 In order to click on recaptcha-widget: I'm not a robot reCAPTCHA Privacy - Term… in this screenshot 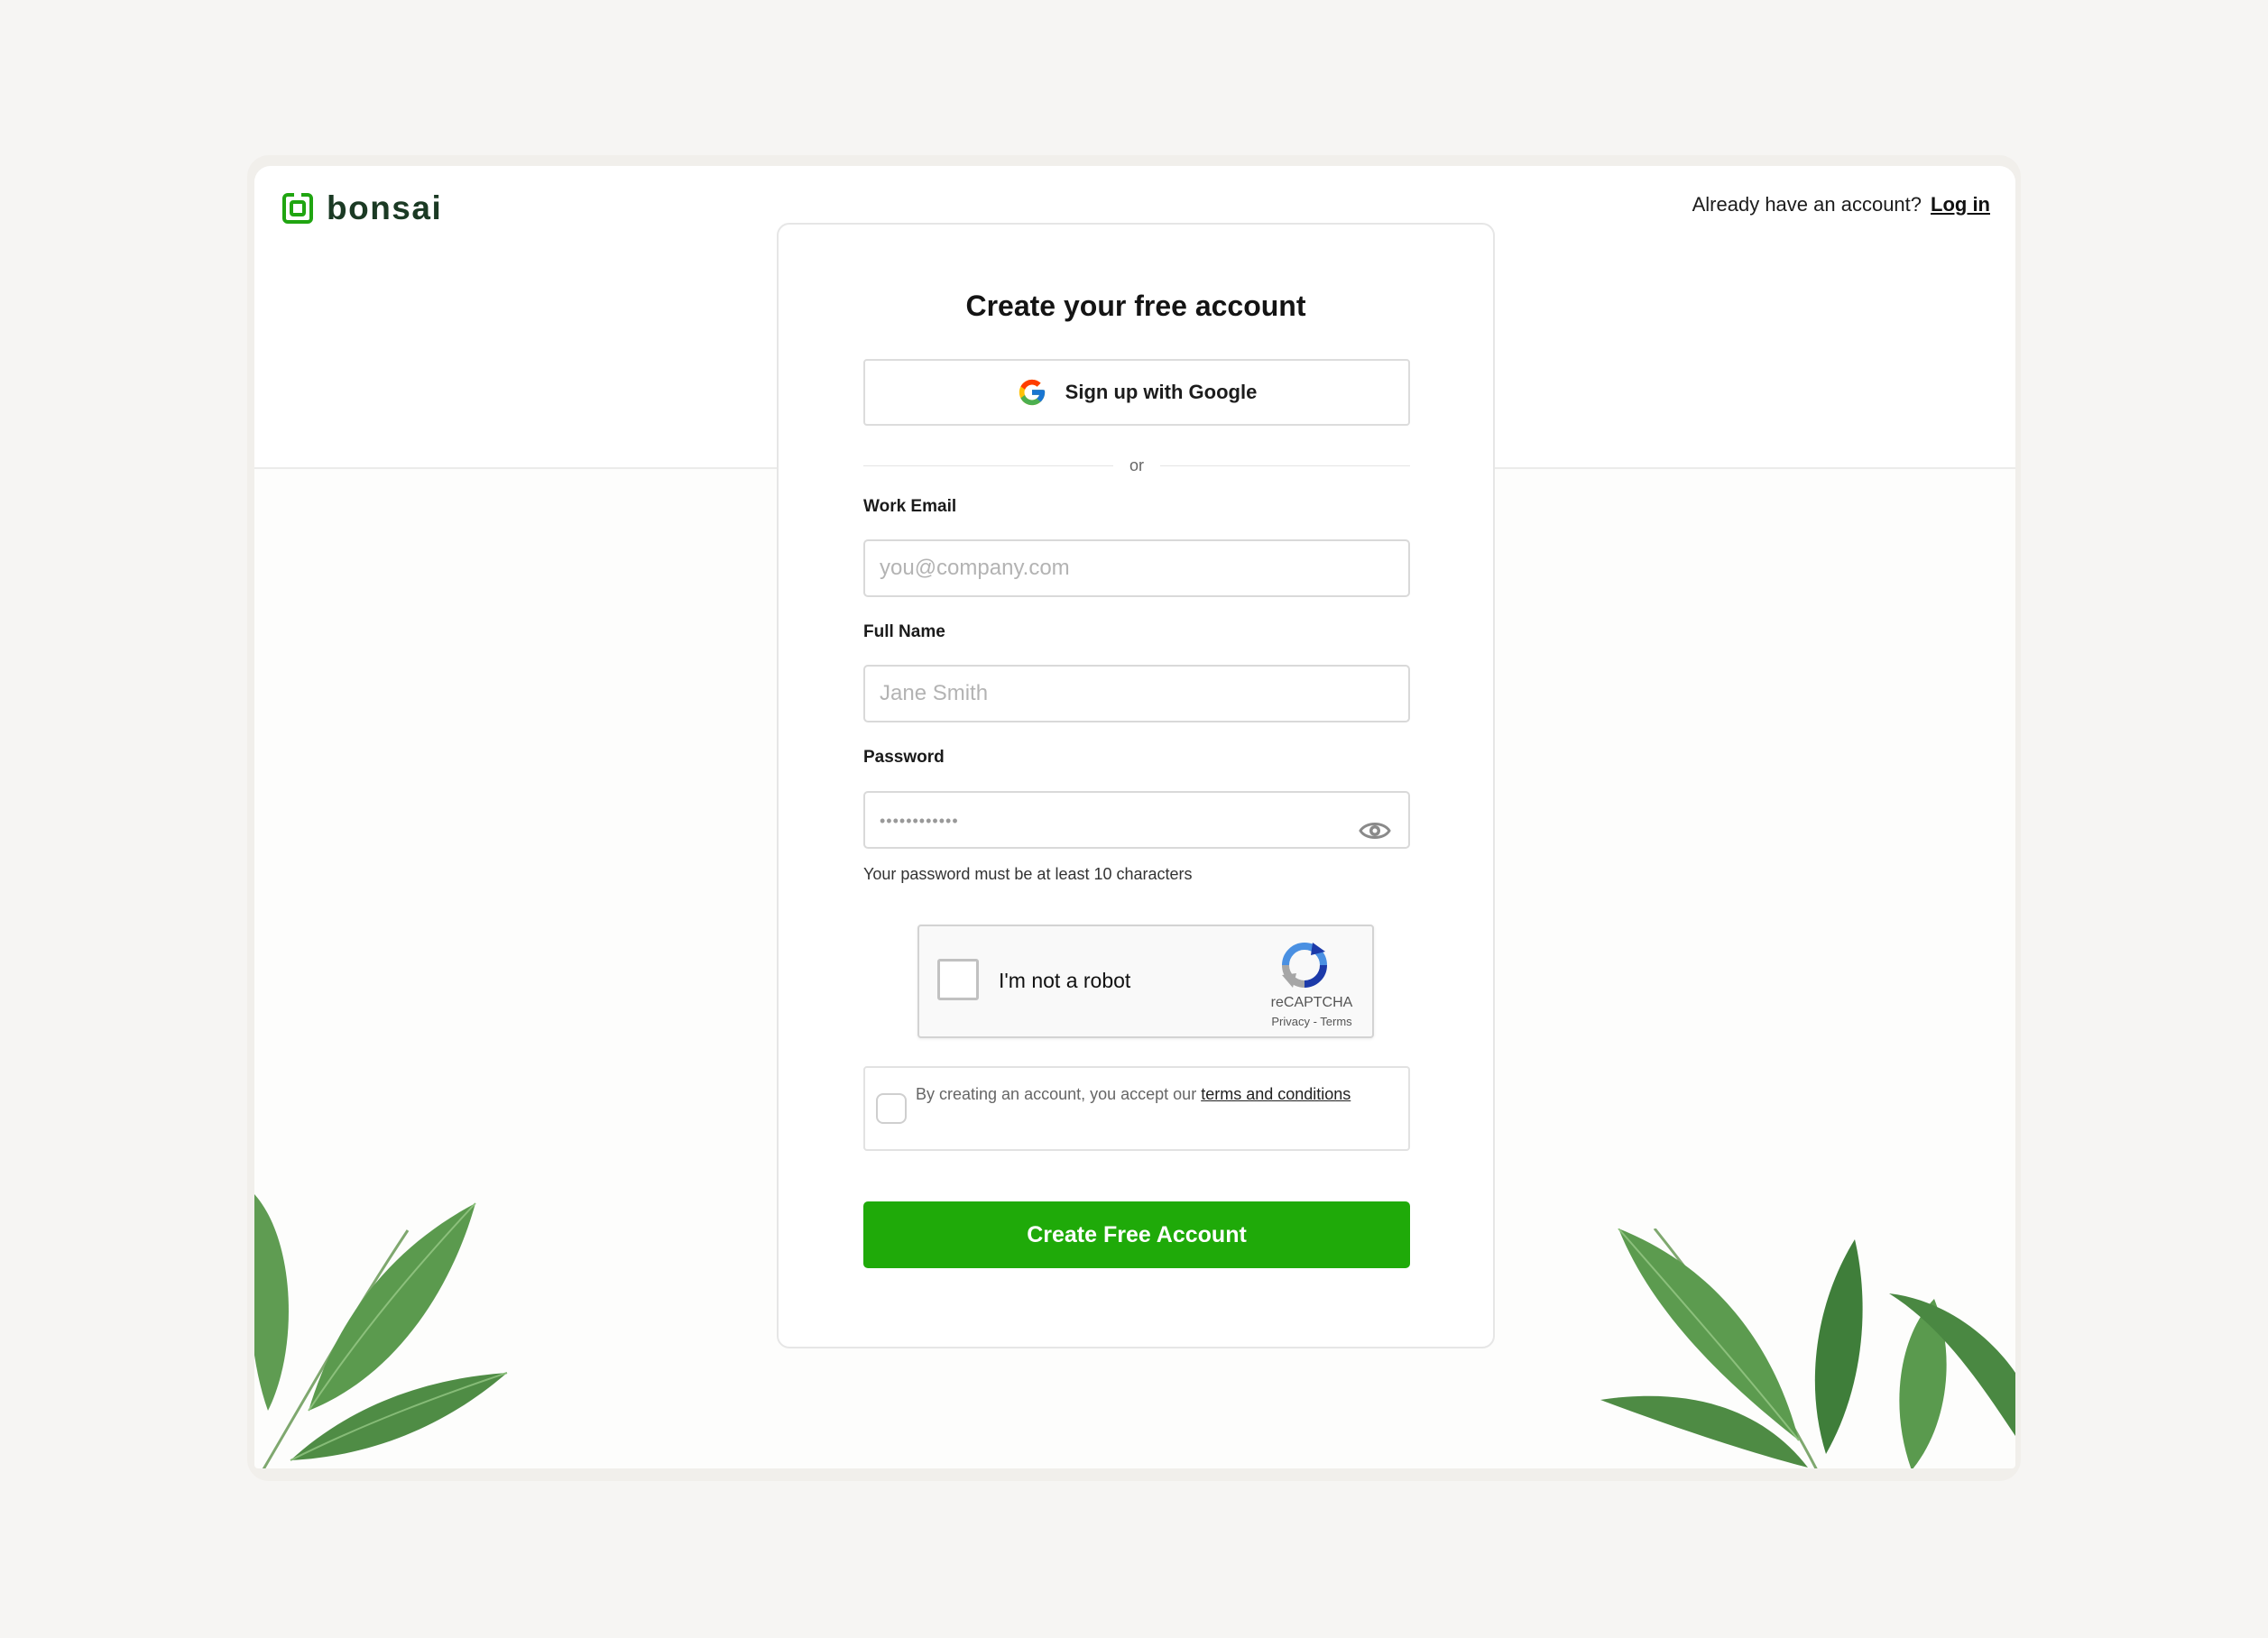, I will do `click(1145, 981)`.